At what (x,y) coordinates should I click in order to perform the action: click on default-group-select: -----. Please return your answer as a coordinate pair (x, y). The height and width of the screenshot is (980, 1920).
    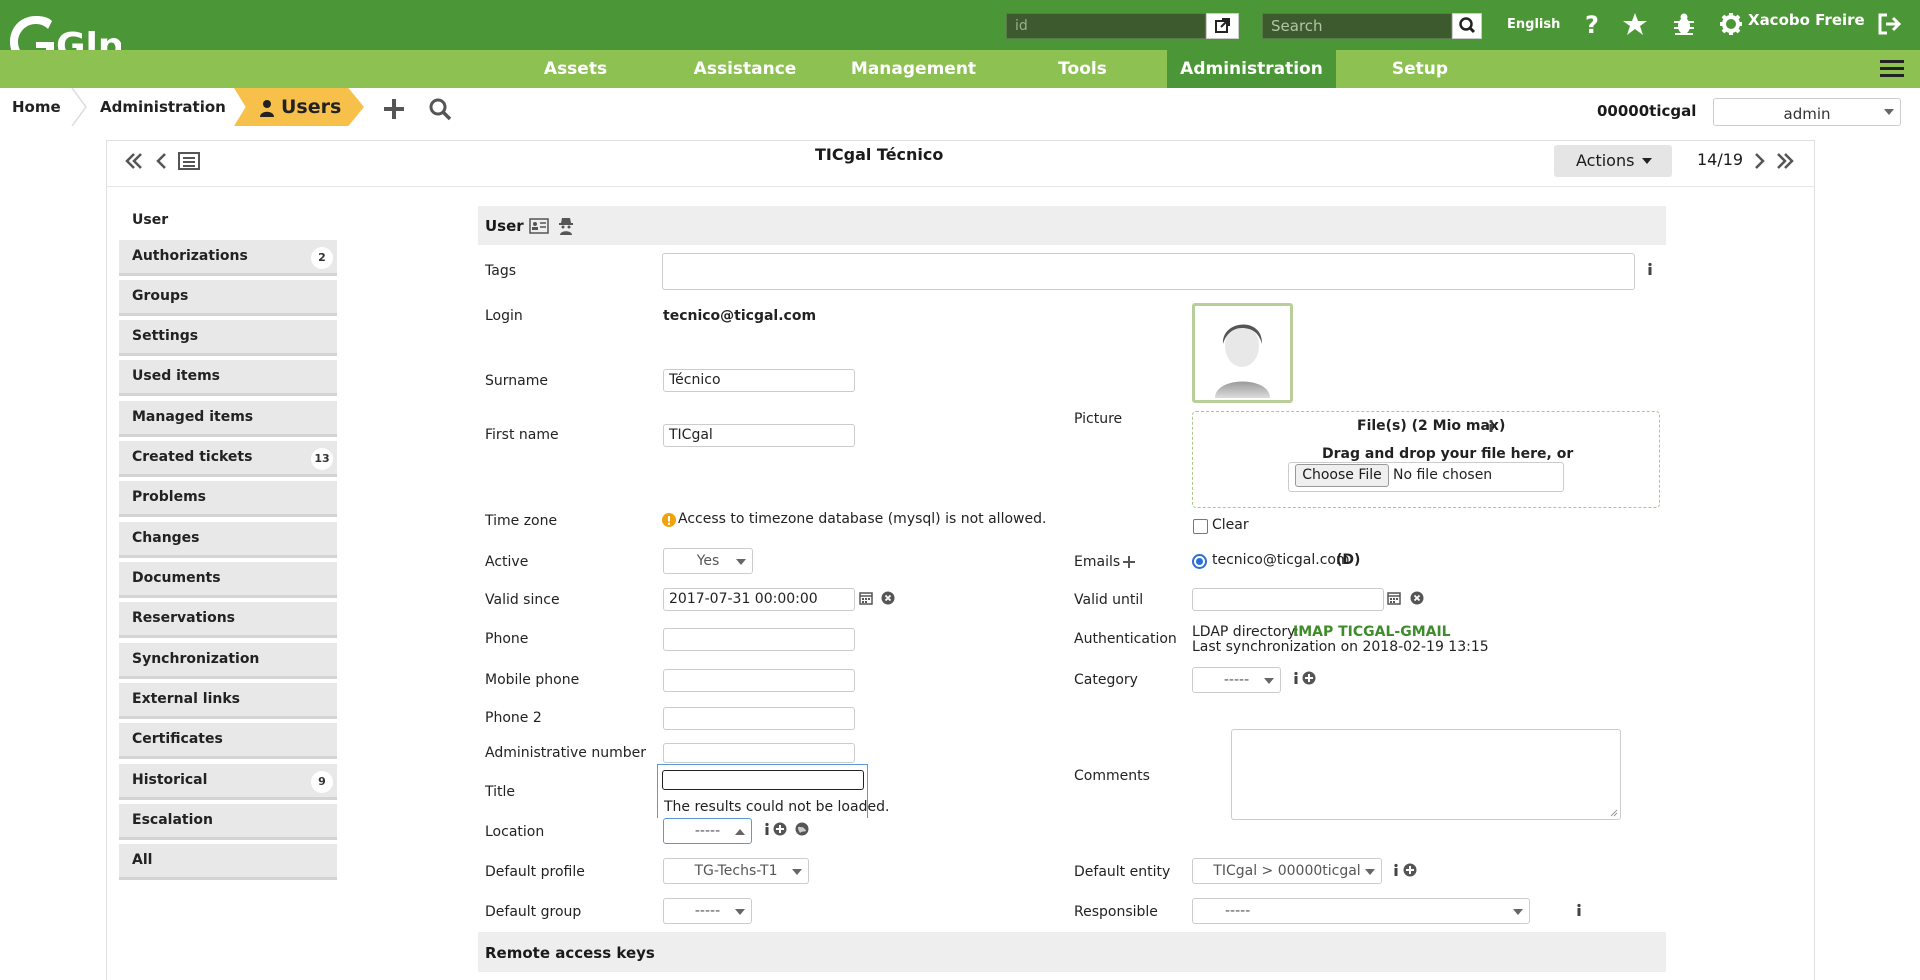
    Looking at the image, I should click on (707, 911).